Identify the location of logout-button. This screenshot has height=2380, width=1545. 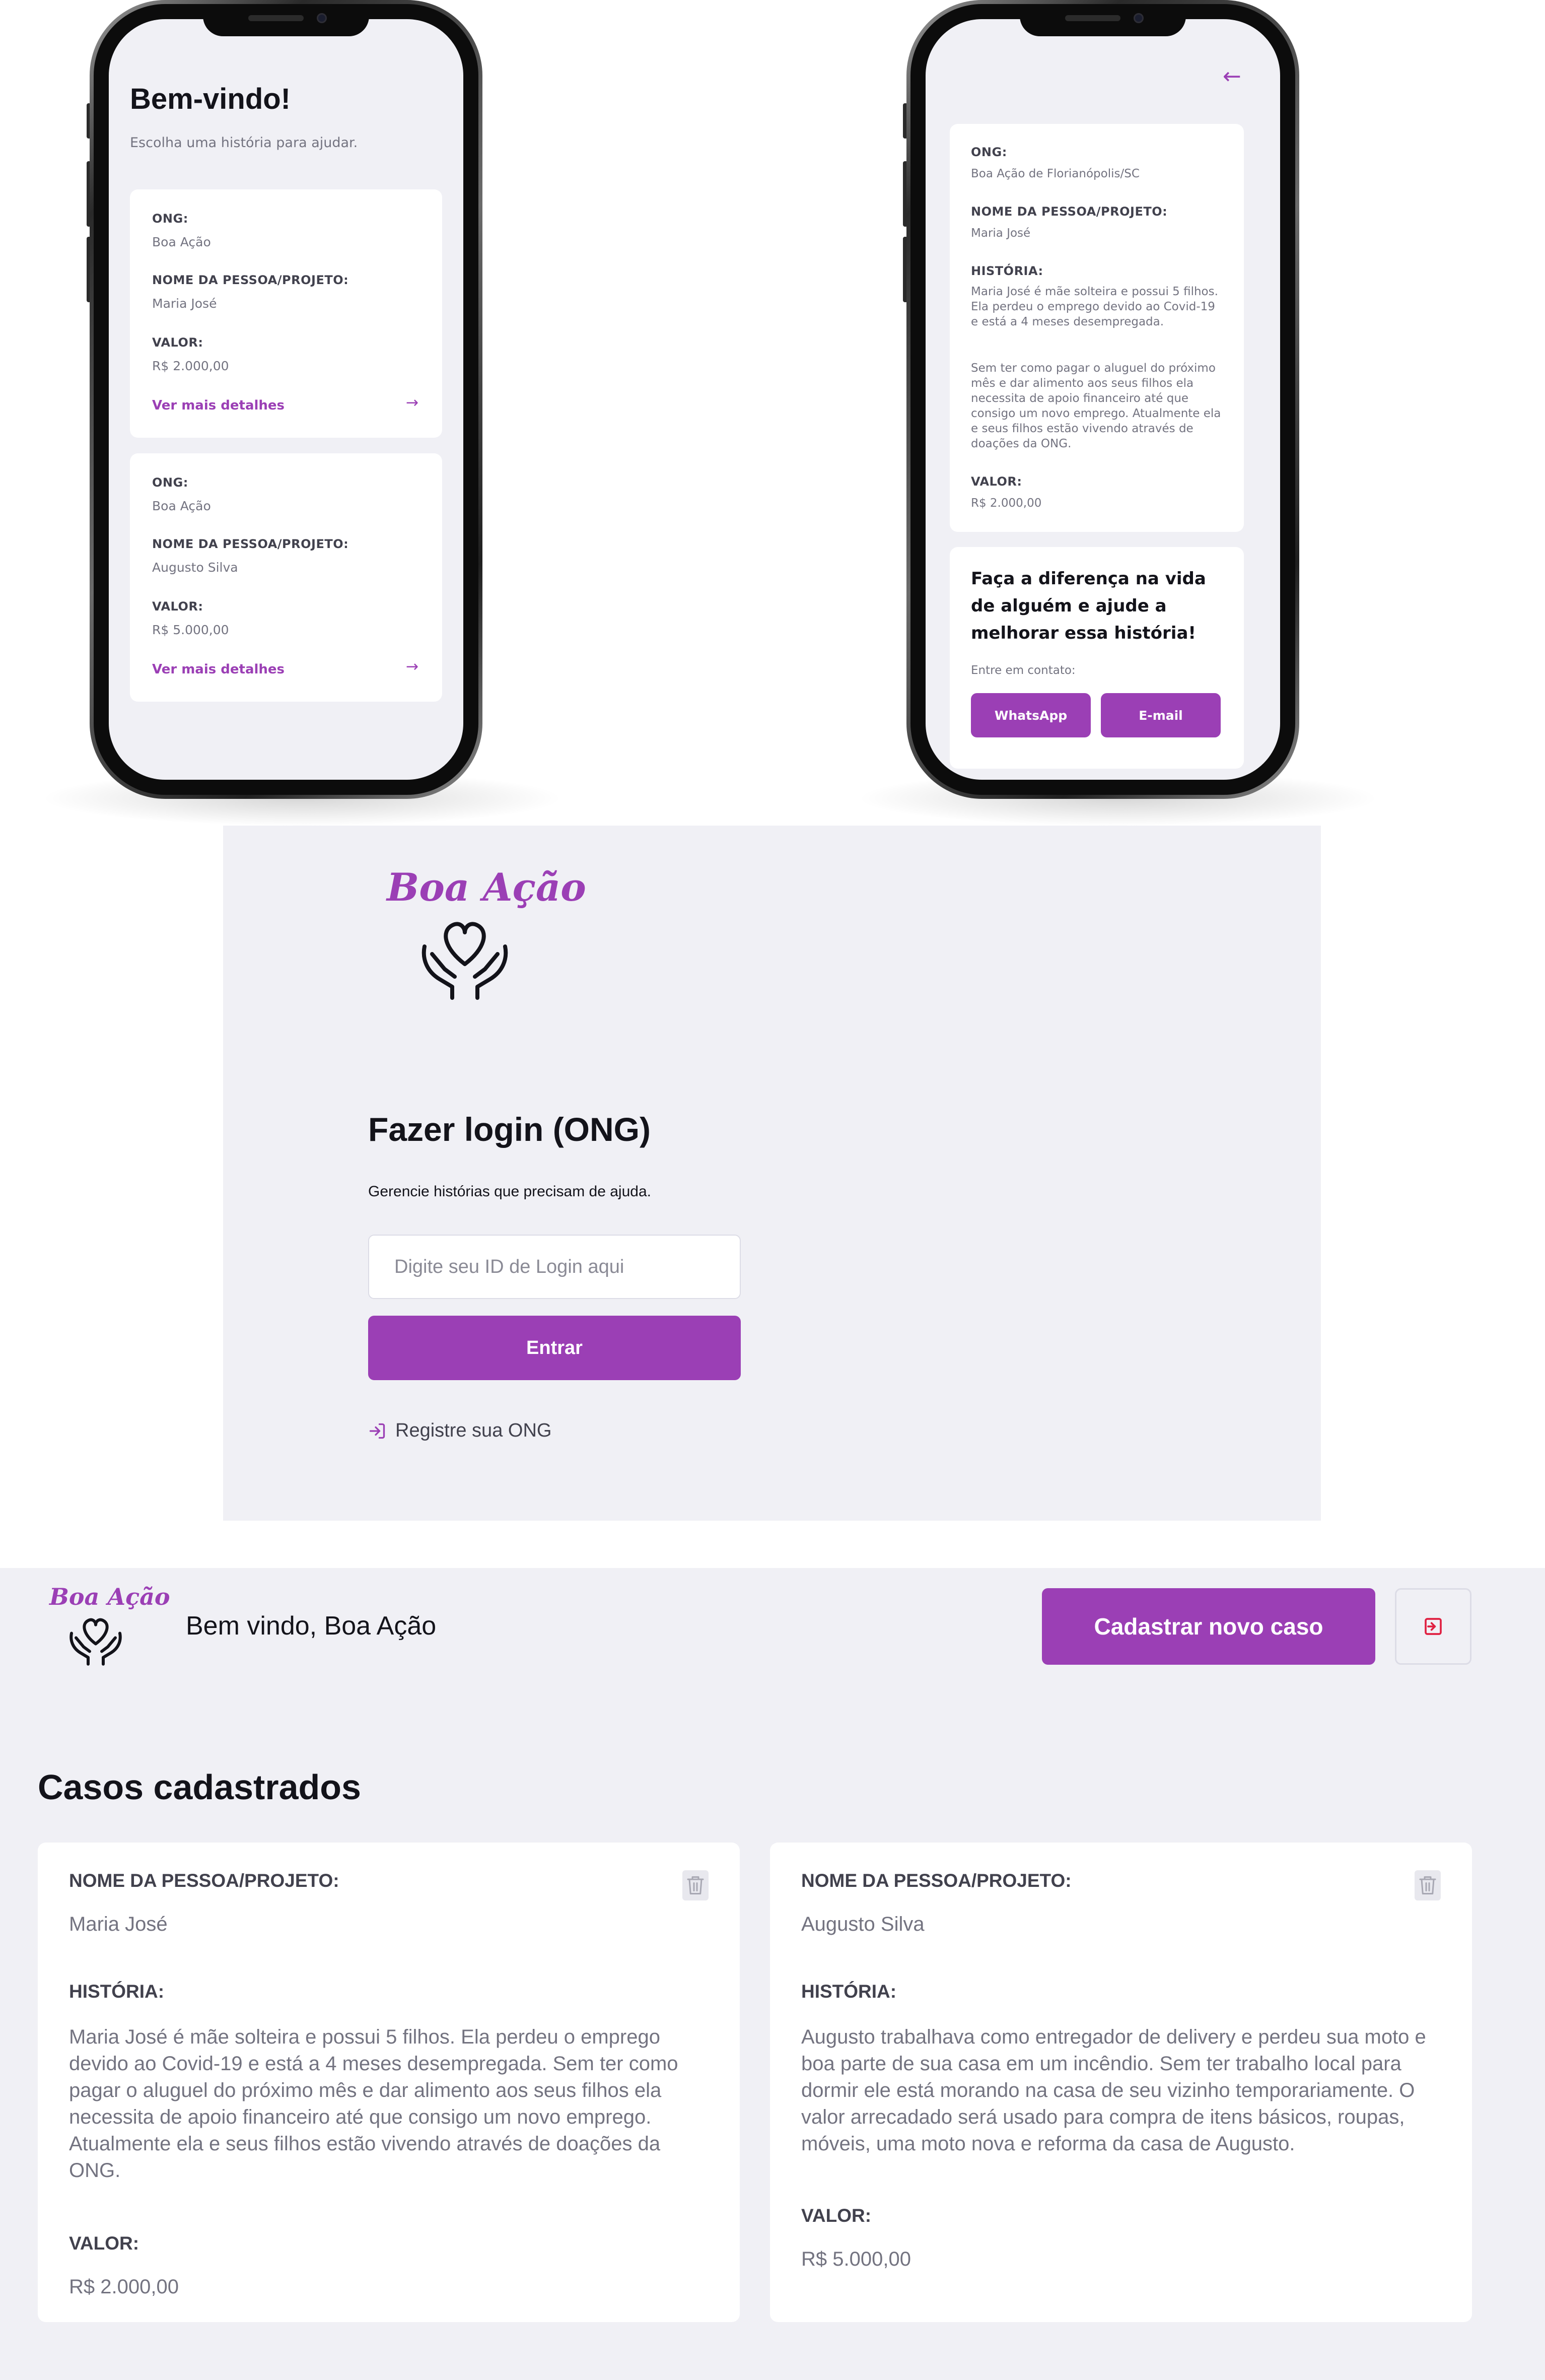
(1433, 1626).